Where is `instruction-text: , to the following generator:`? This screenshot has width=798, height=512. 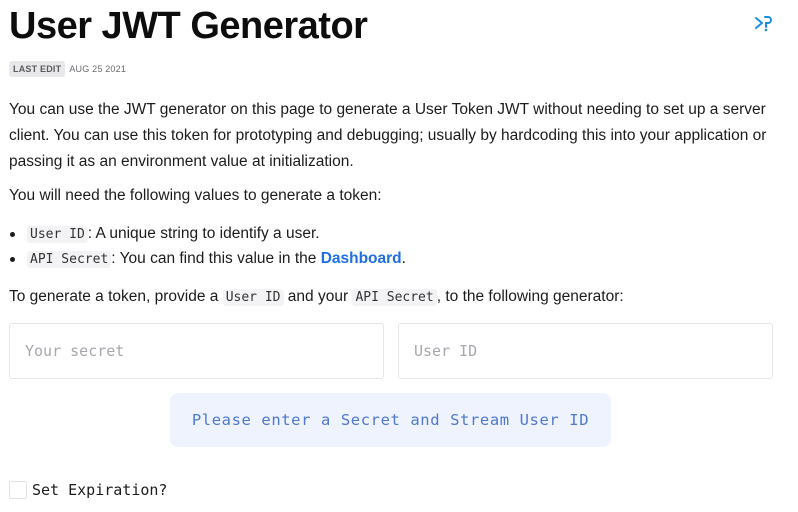
instruction-text: , to the following generator: is located at coordinates (530, 296).